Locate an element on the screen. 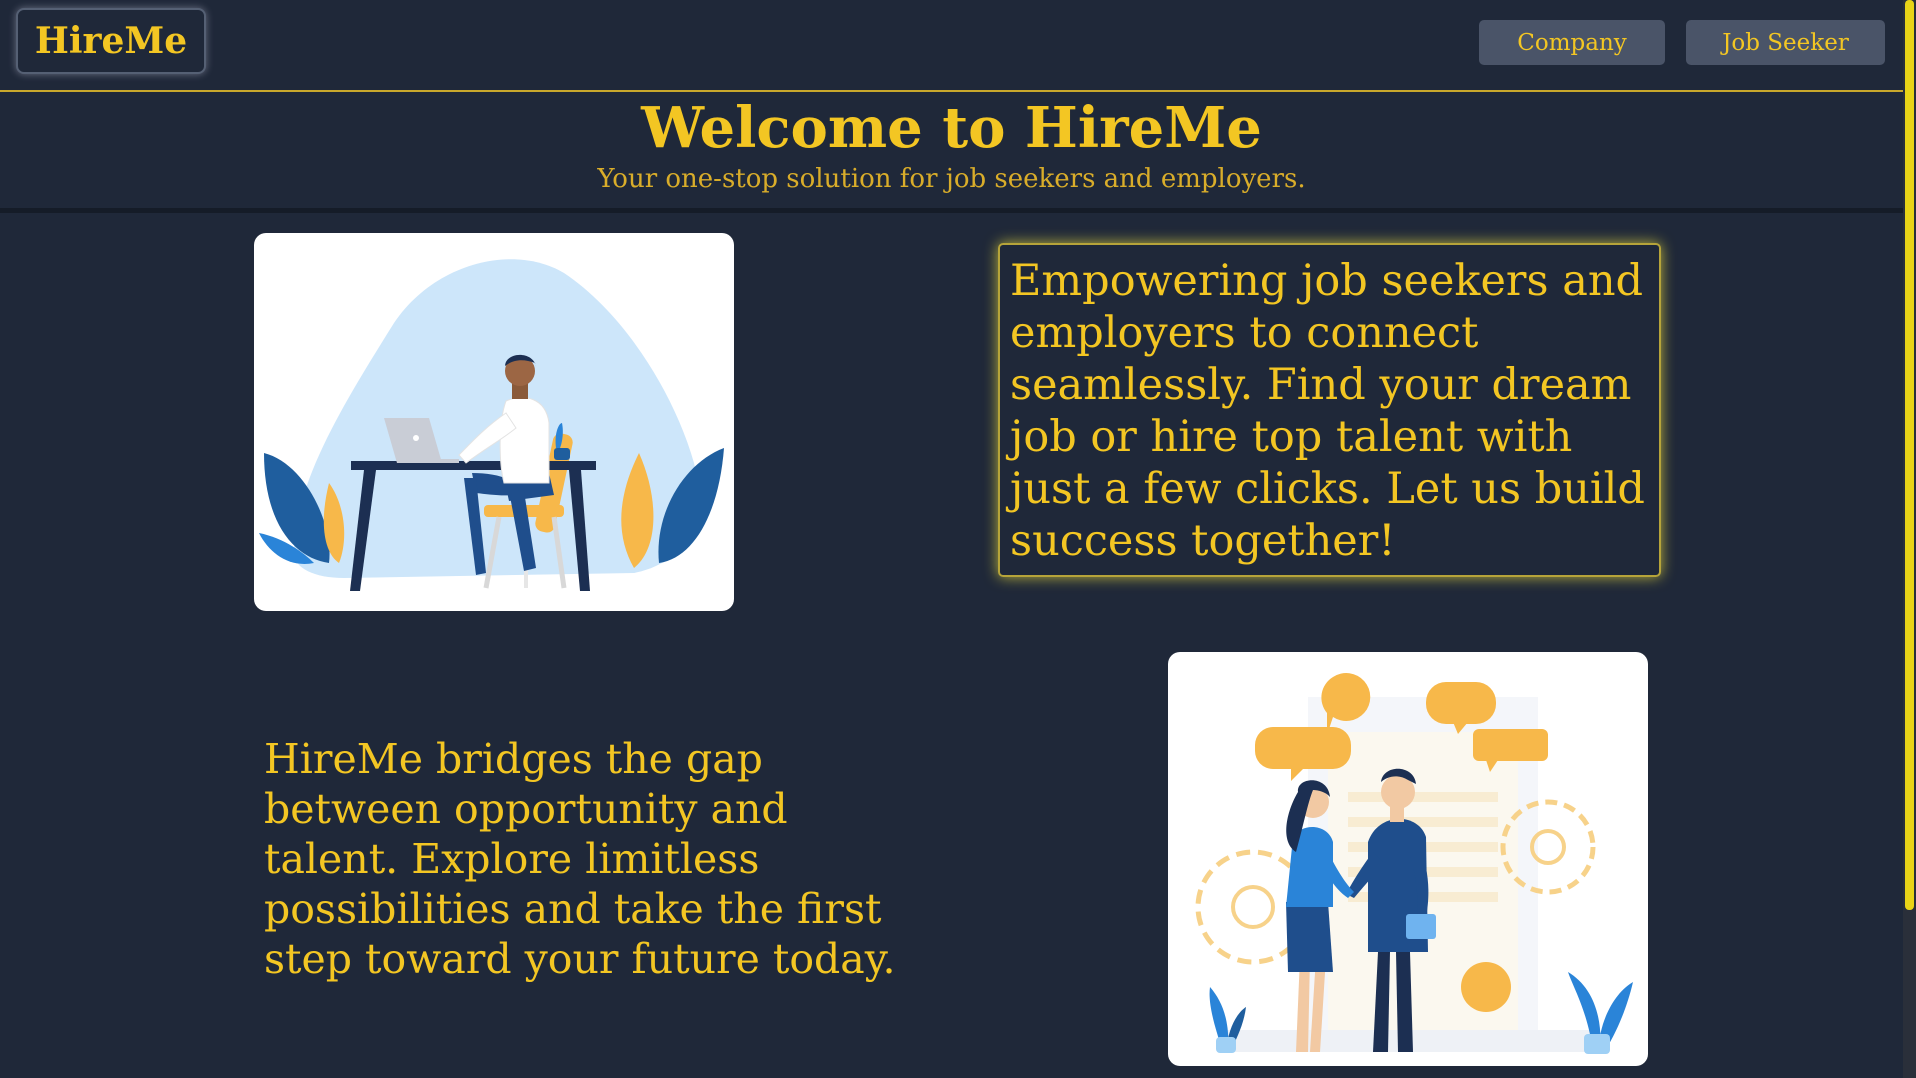 The image size is (1916, 1078). person-at-desk-icon is located at coordinates (491, 425).